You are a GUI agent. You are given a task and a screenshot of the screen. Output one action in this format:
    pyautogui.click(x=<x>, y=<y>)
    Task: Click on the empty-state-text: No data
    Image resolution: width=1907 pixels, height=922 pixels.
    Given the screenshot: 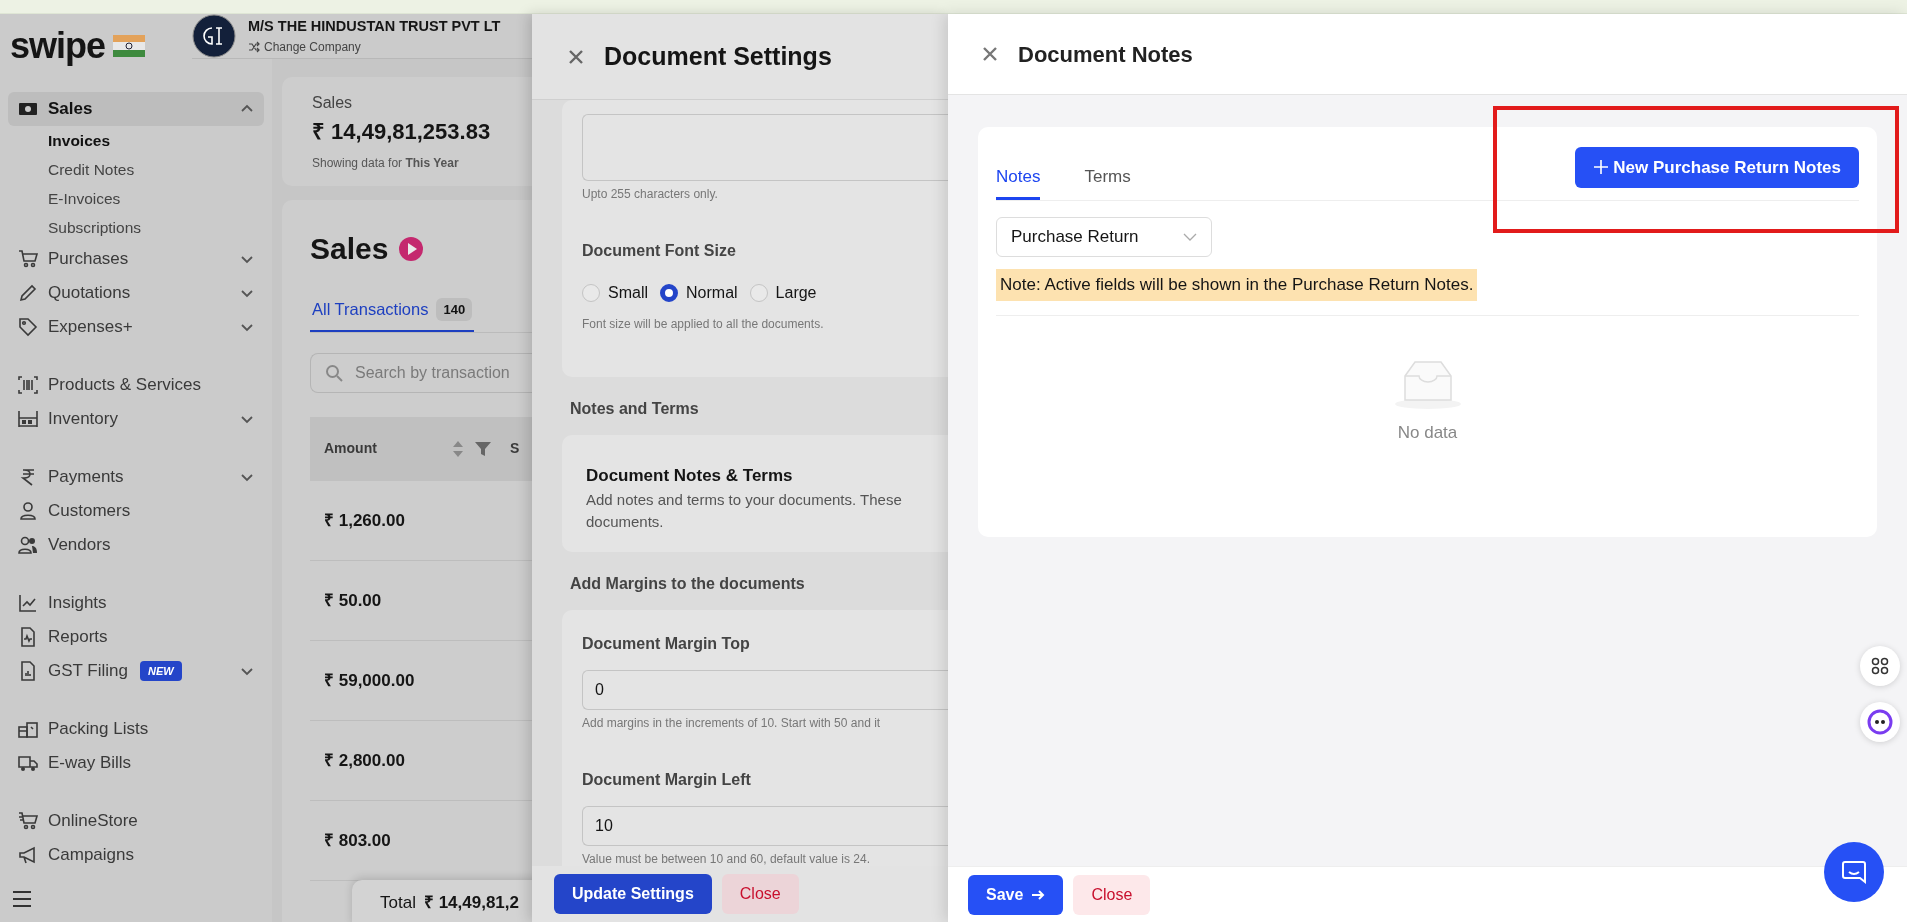 What is the action you would take?
    pyautogui.click(x=1427, y=432)
    